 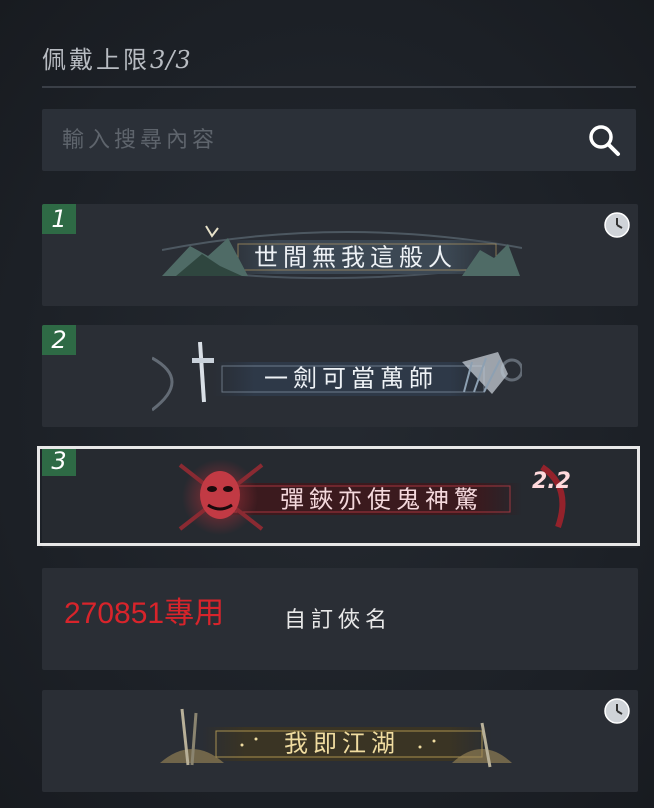 I want to click on search-input, so click(x=312, y=141).